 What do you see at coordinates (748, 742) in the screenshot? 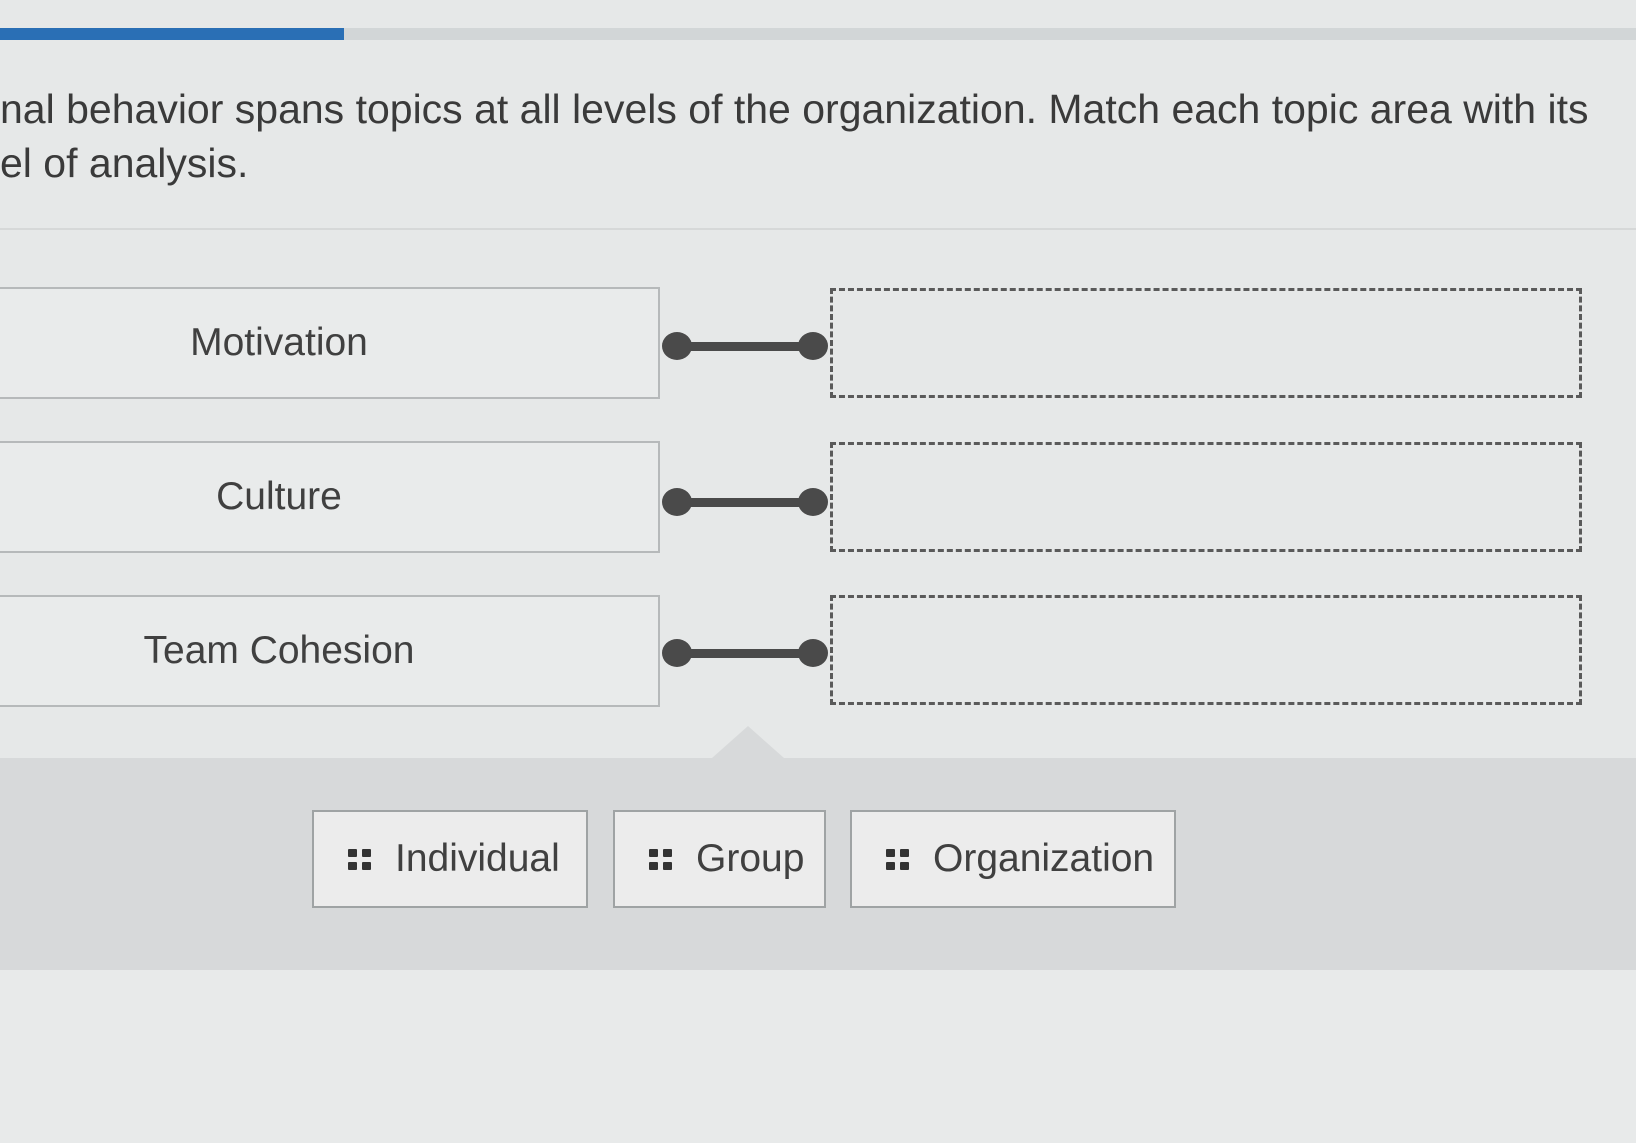
I see `tray-pointer` at bounding box center [748, 742].